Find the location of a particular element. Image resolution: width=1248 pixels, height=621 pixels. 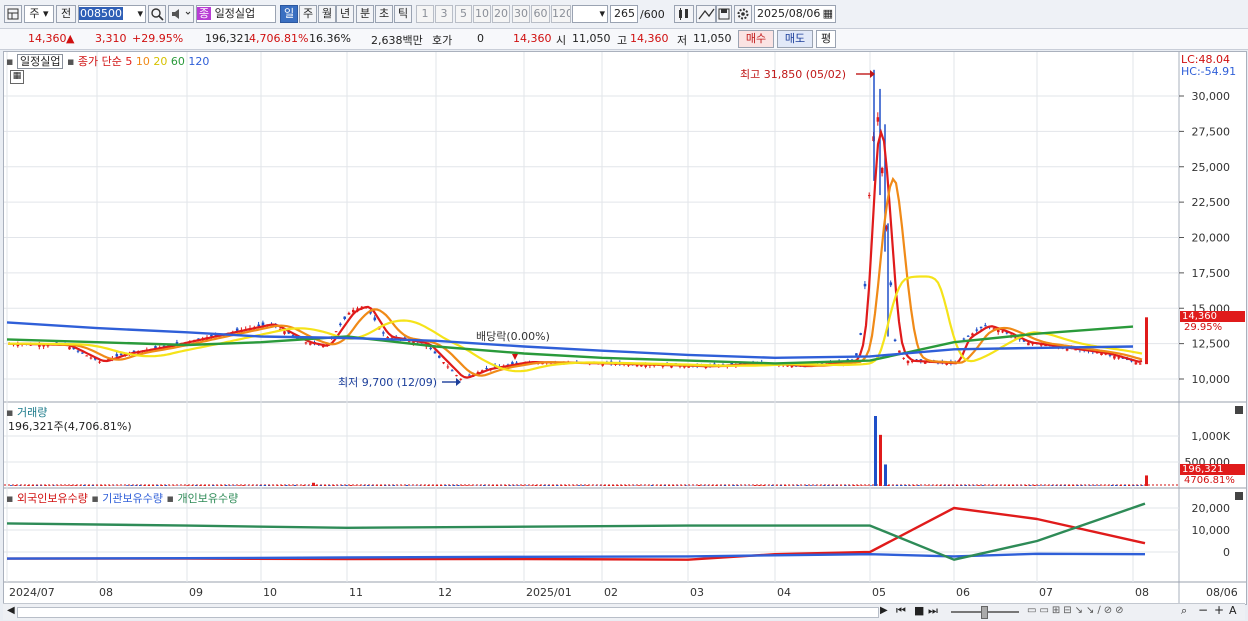

legend-foreign: 외국인보유수량 is located at coordinates (52, 498).